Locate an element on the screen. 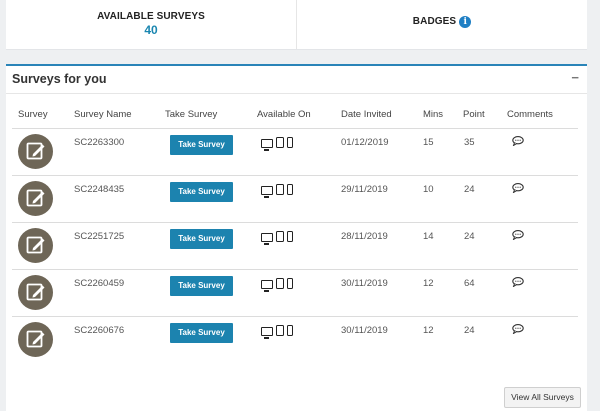 The image size is (600, 411). collapse-button: − is located at coordinates (575, 77).